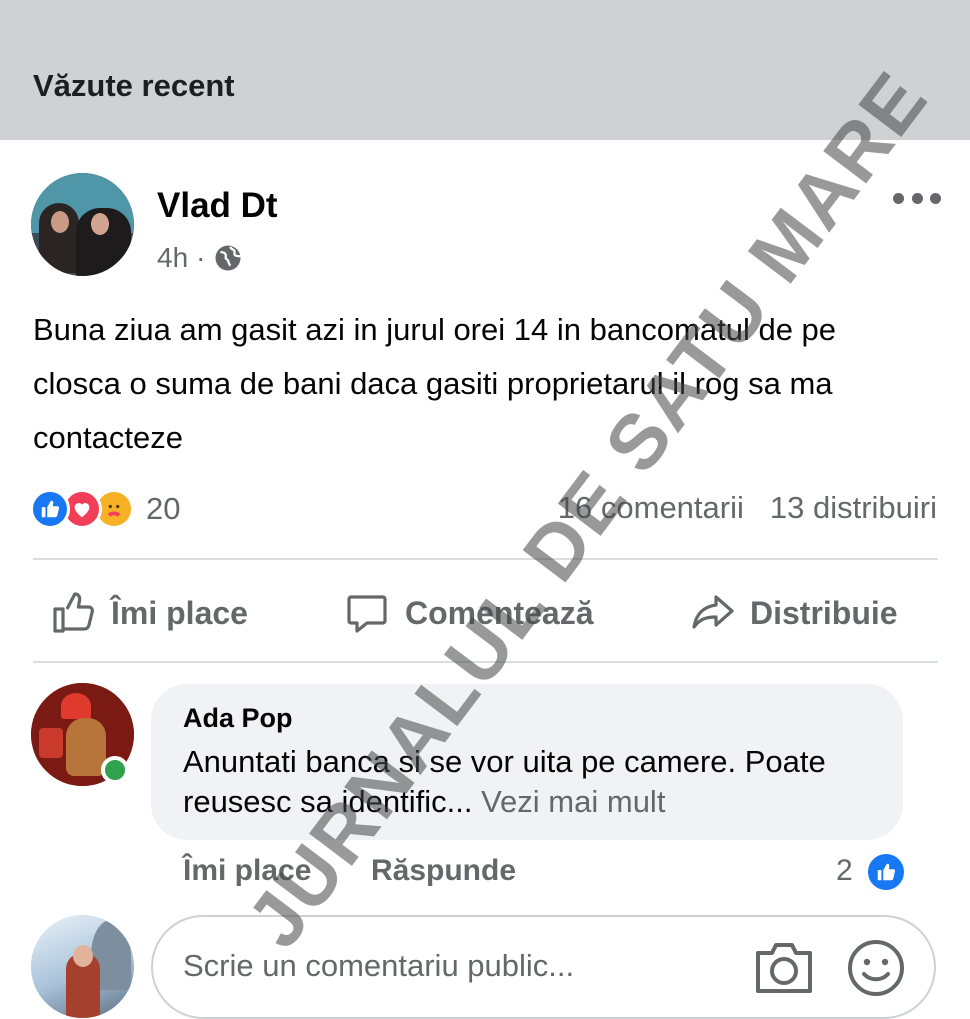 The image size is (970, 1019). I want to click on share-button: Distribuie, so click(793, 613).